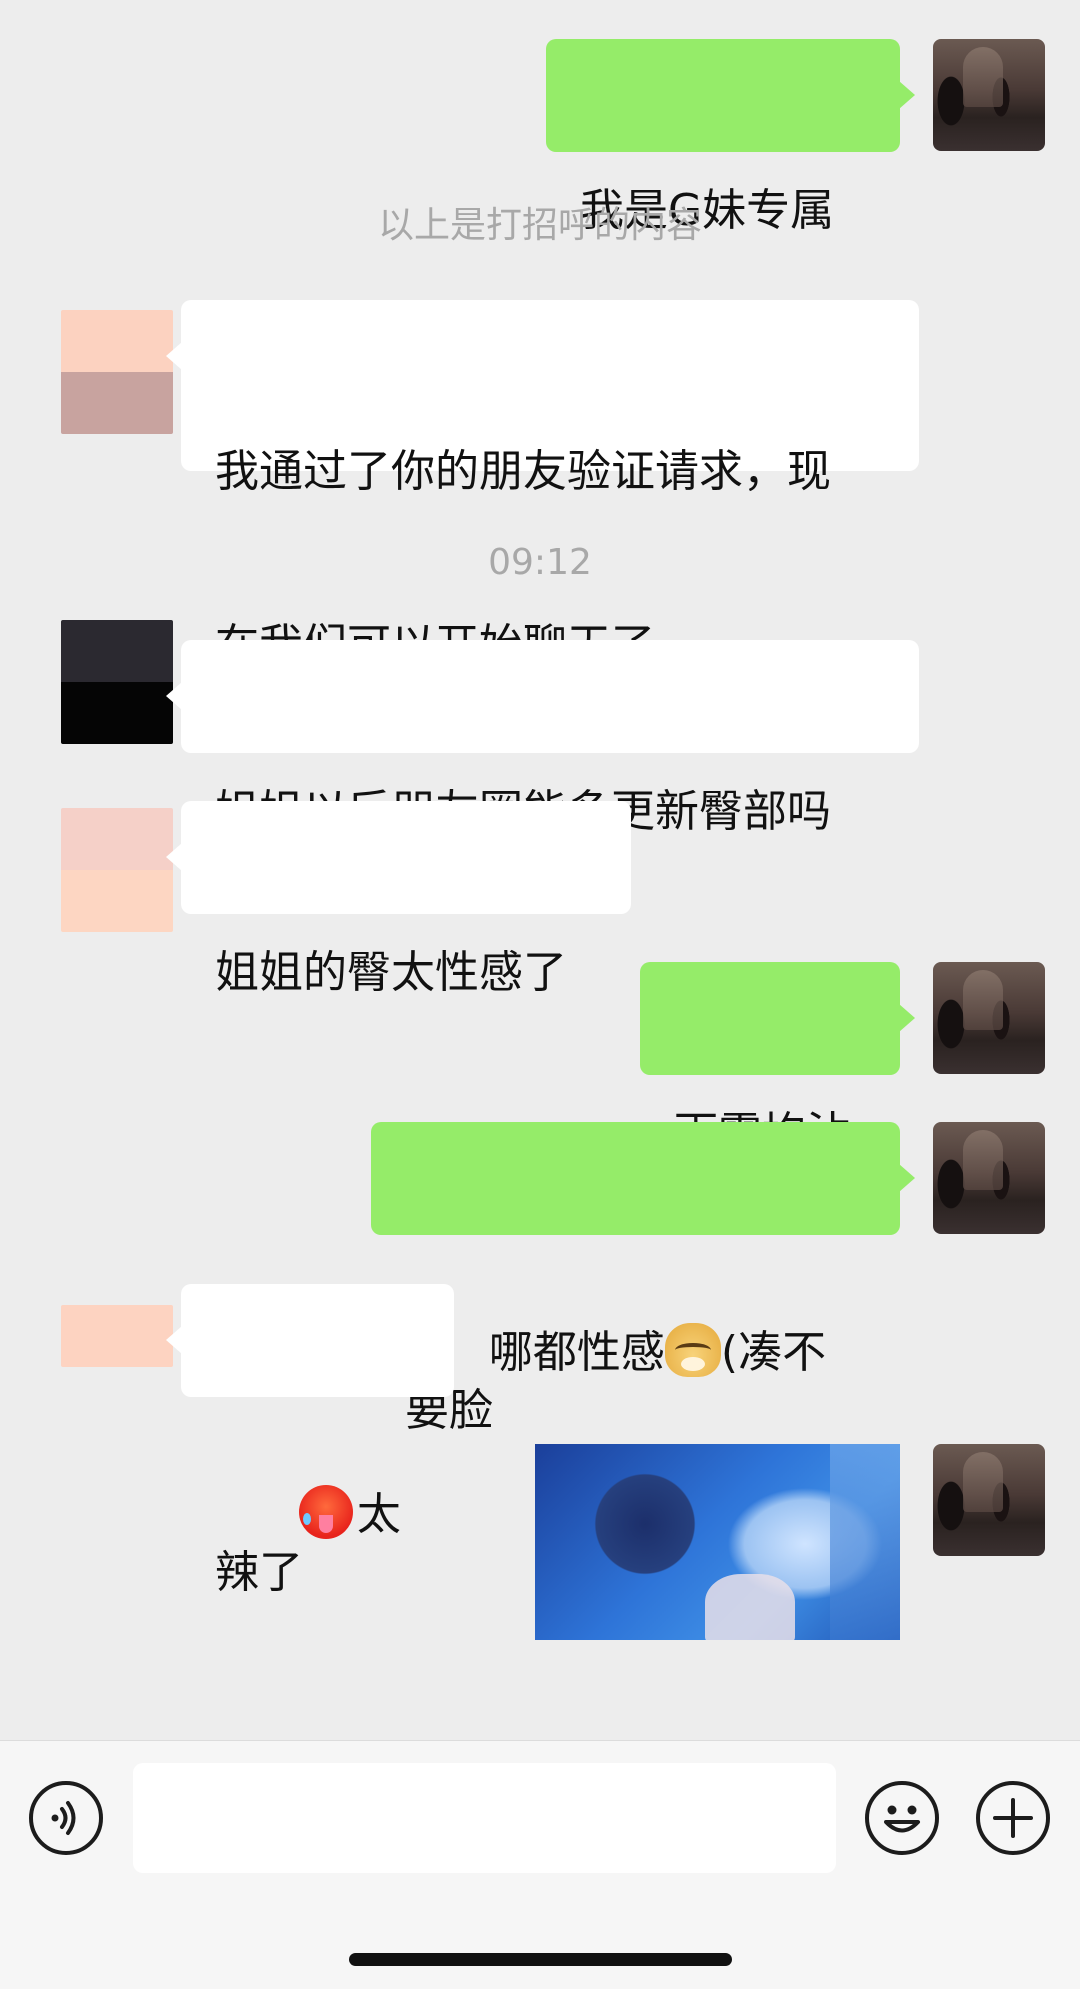  I want to click on plus-icon, so click(1013, 1818).